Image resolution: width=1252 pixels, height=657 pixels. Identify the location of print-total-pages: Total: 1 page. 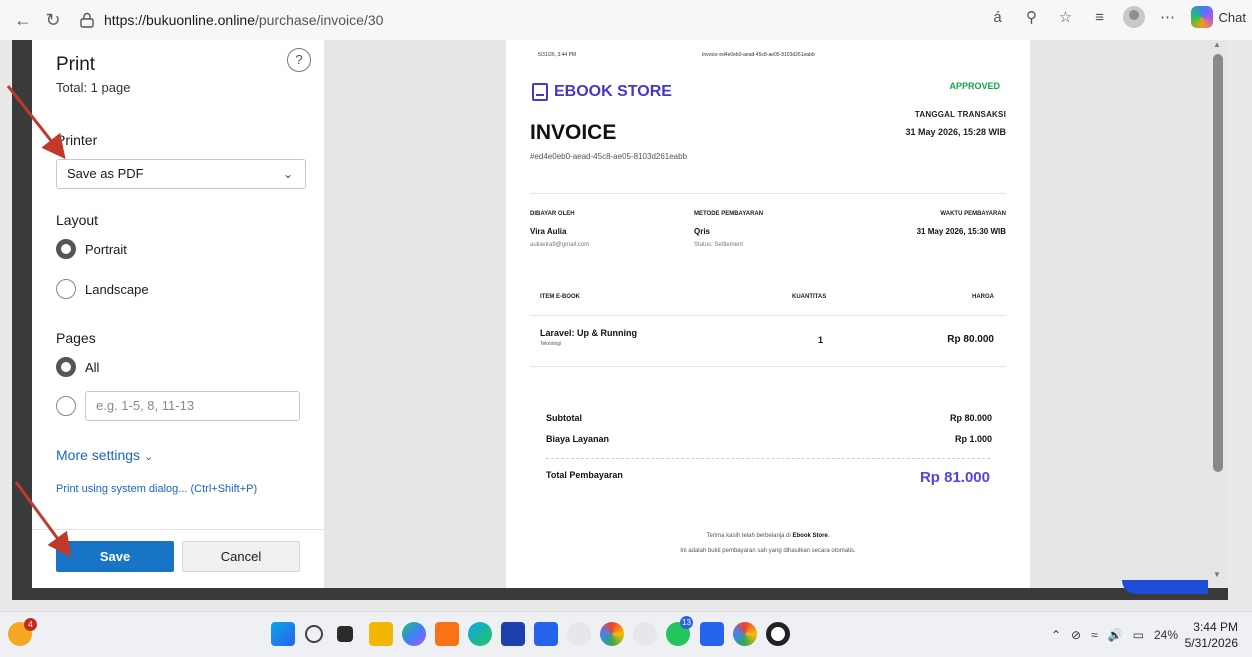
(93, 87).